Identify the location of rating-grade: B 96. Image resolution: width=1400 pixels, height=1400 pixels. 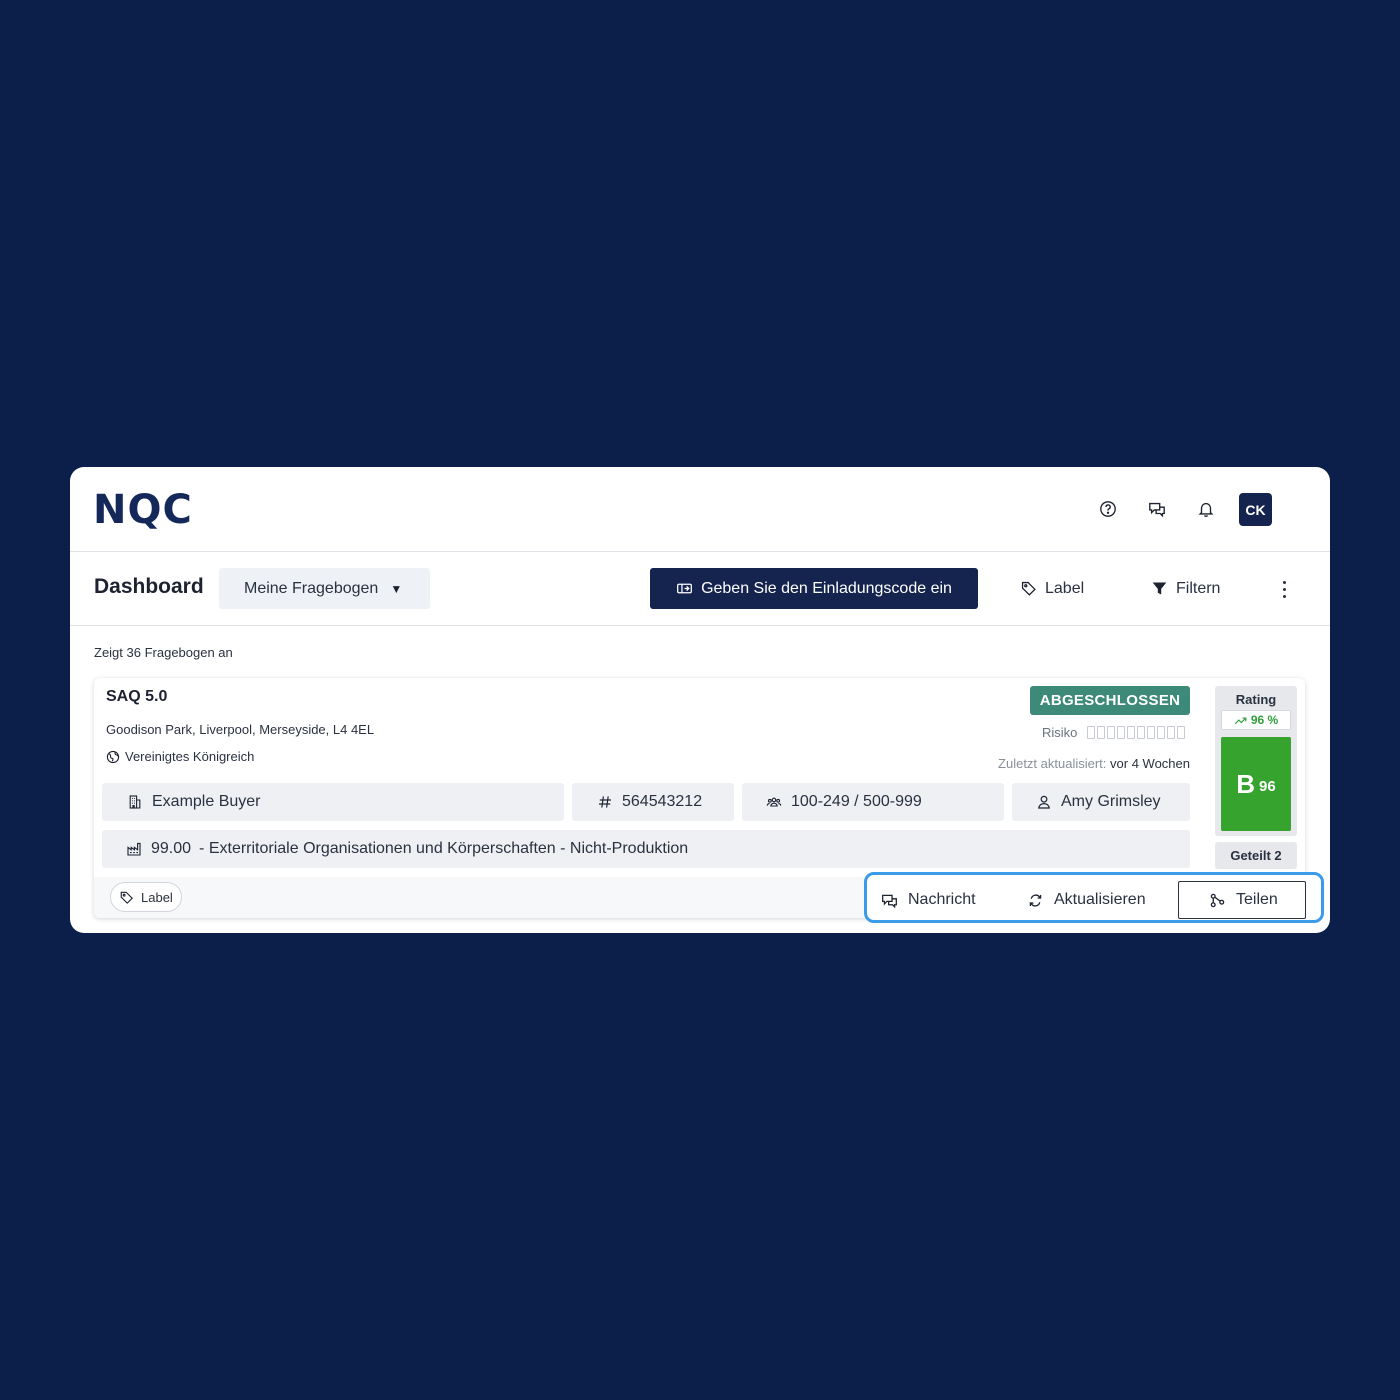
(1256, 784).